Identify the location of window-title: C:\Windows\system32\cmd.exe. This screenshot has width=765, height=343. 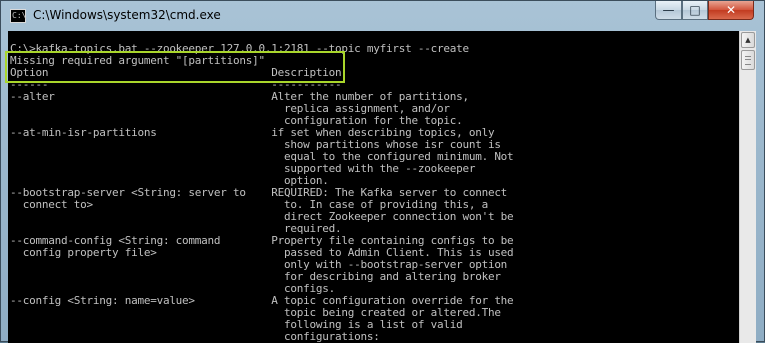
(127, 15).